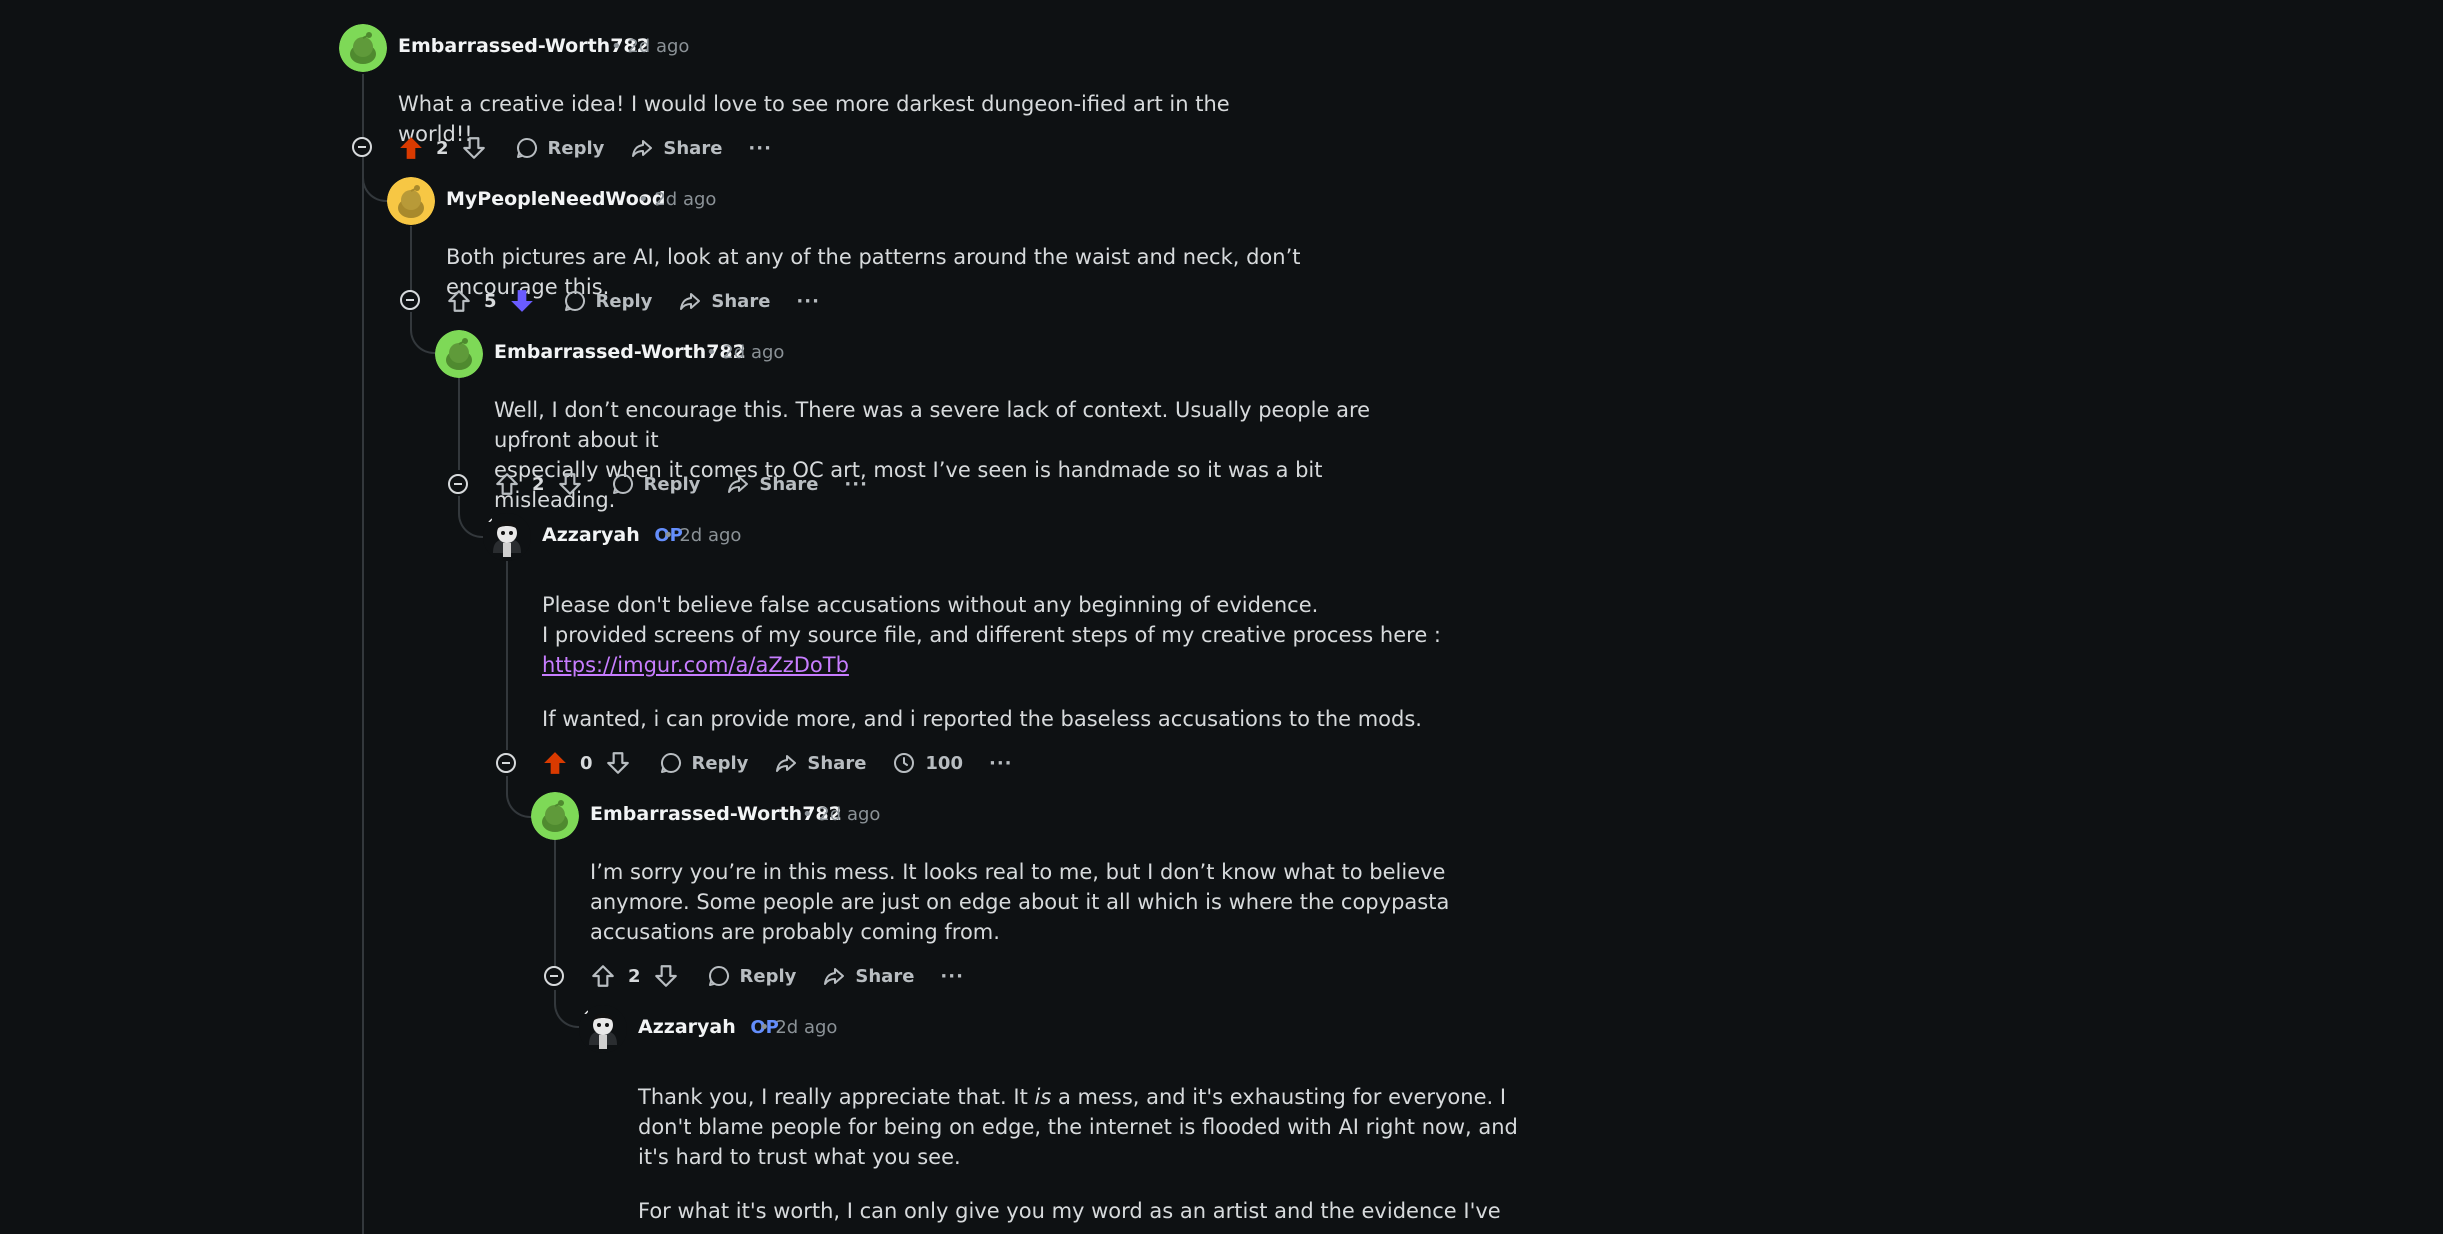 The height and width of the screenshot is (1234, 2443). Describe the element at coordinates (904, 763) in the screenshot. I see `award-clock-icon` at that location.